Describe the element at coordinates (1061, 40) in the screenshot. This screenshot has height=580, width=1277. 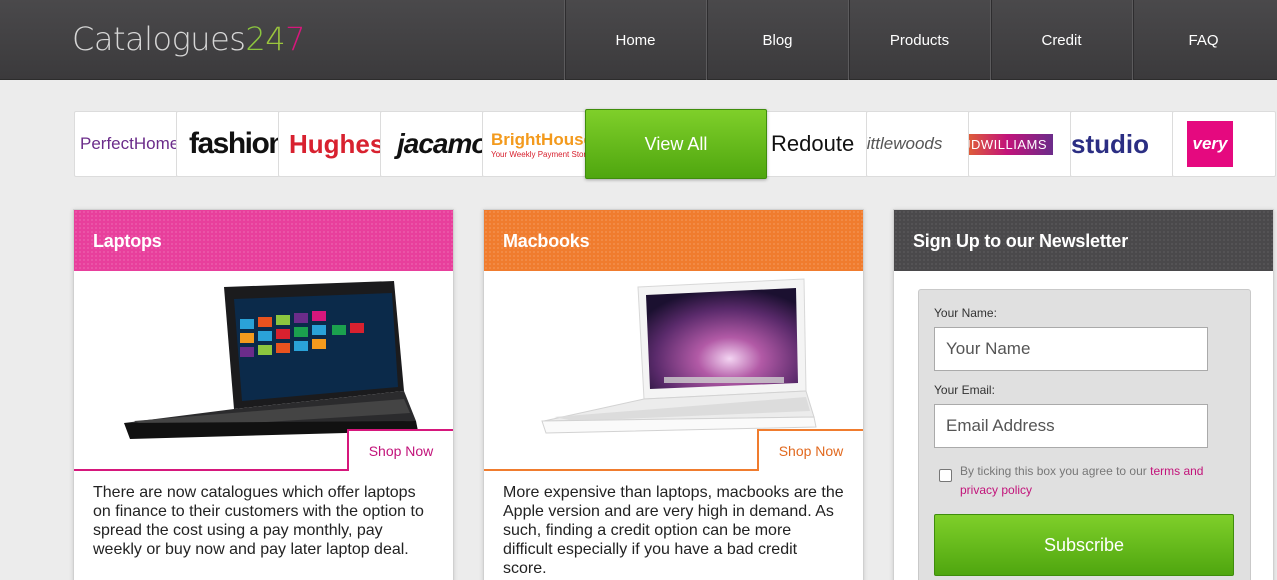
I see `nav-credit: Credit` at that location.